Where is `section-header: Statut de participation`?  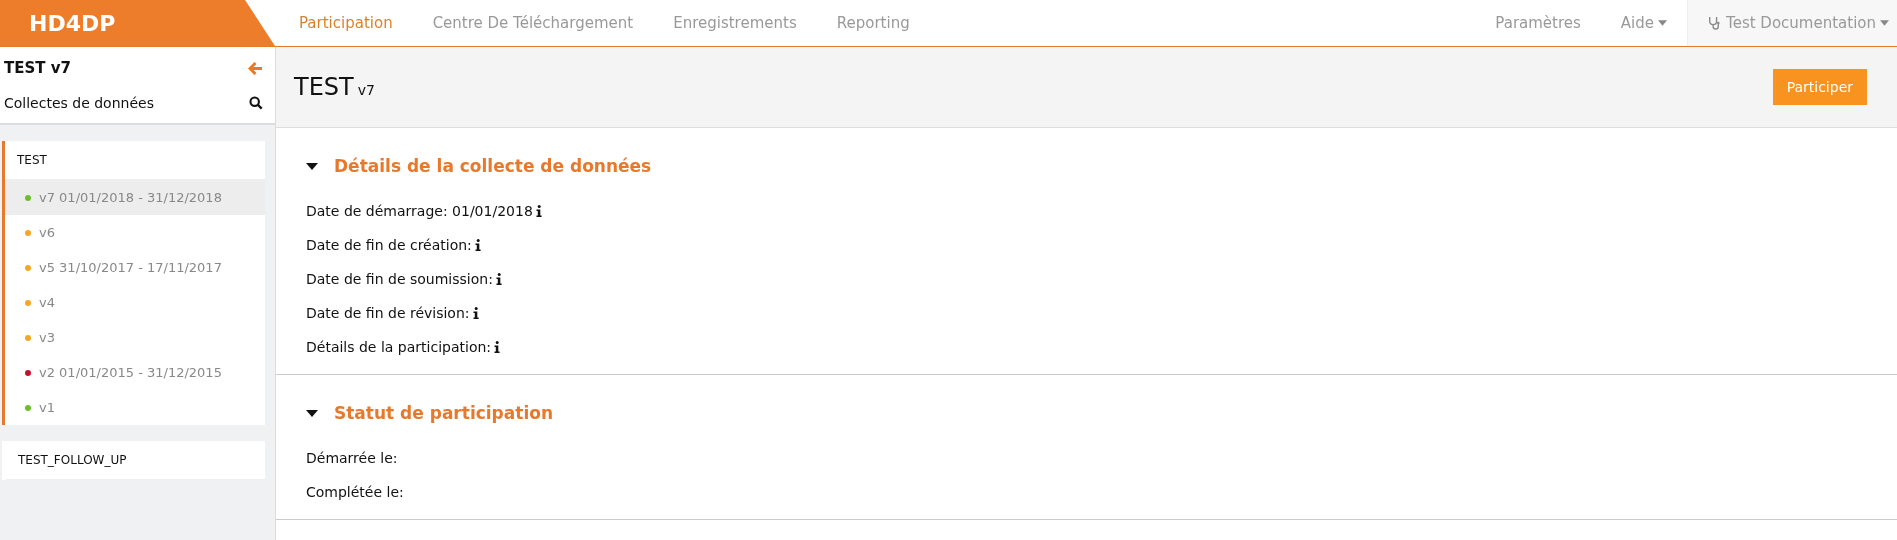 section-header: Statut de participation is located at coordinates (1086, 413).